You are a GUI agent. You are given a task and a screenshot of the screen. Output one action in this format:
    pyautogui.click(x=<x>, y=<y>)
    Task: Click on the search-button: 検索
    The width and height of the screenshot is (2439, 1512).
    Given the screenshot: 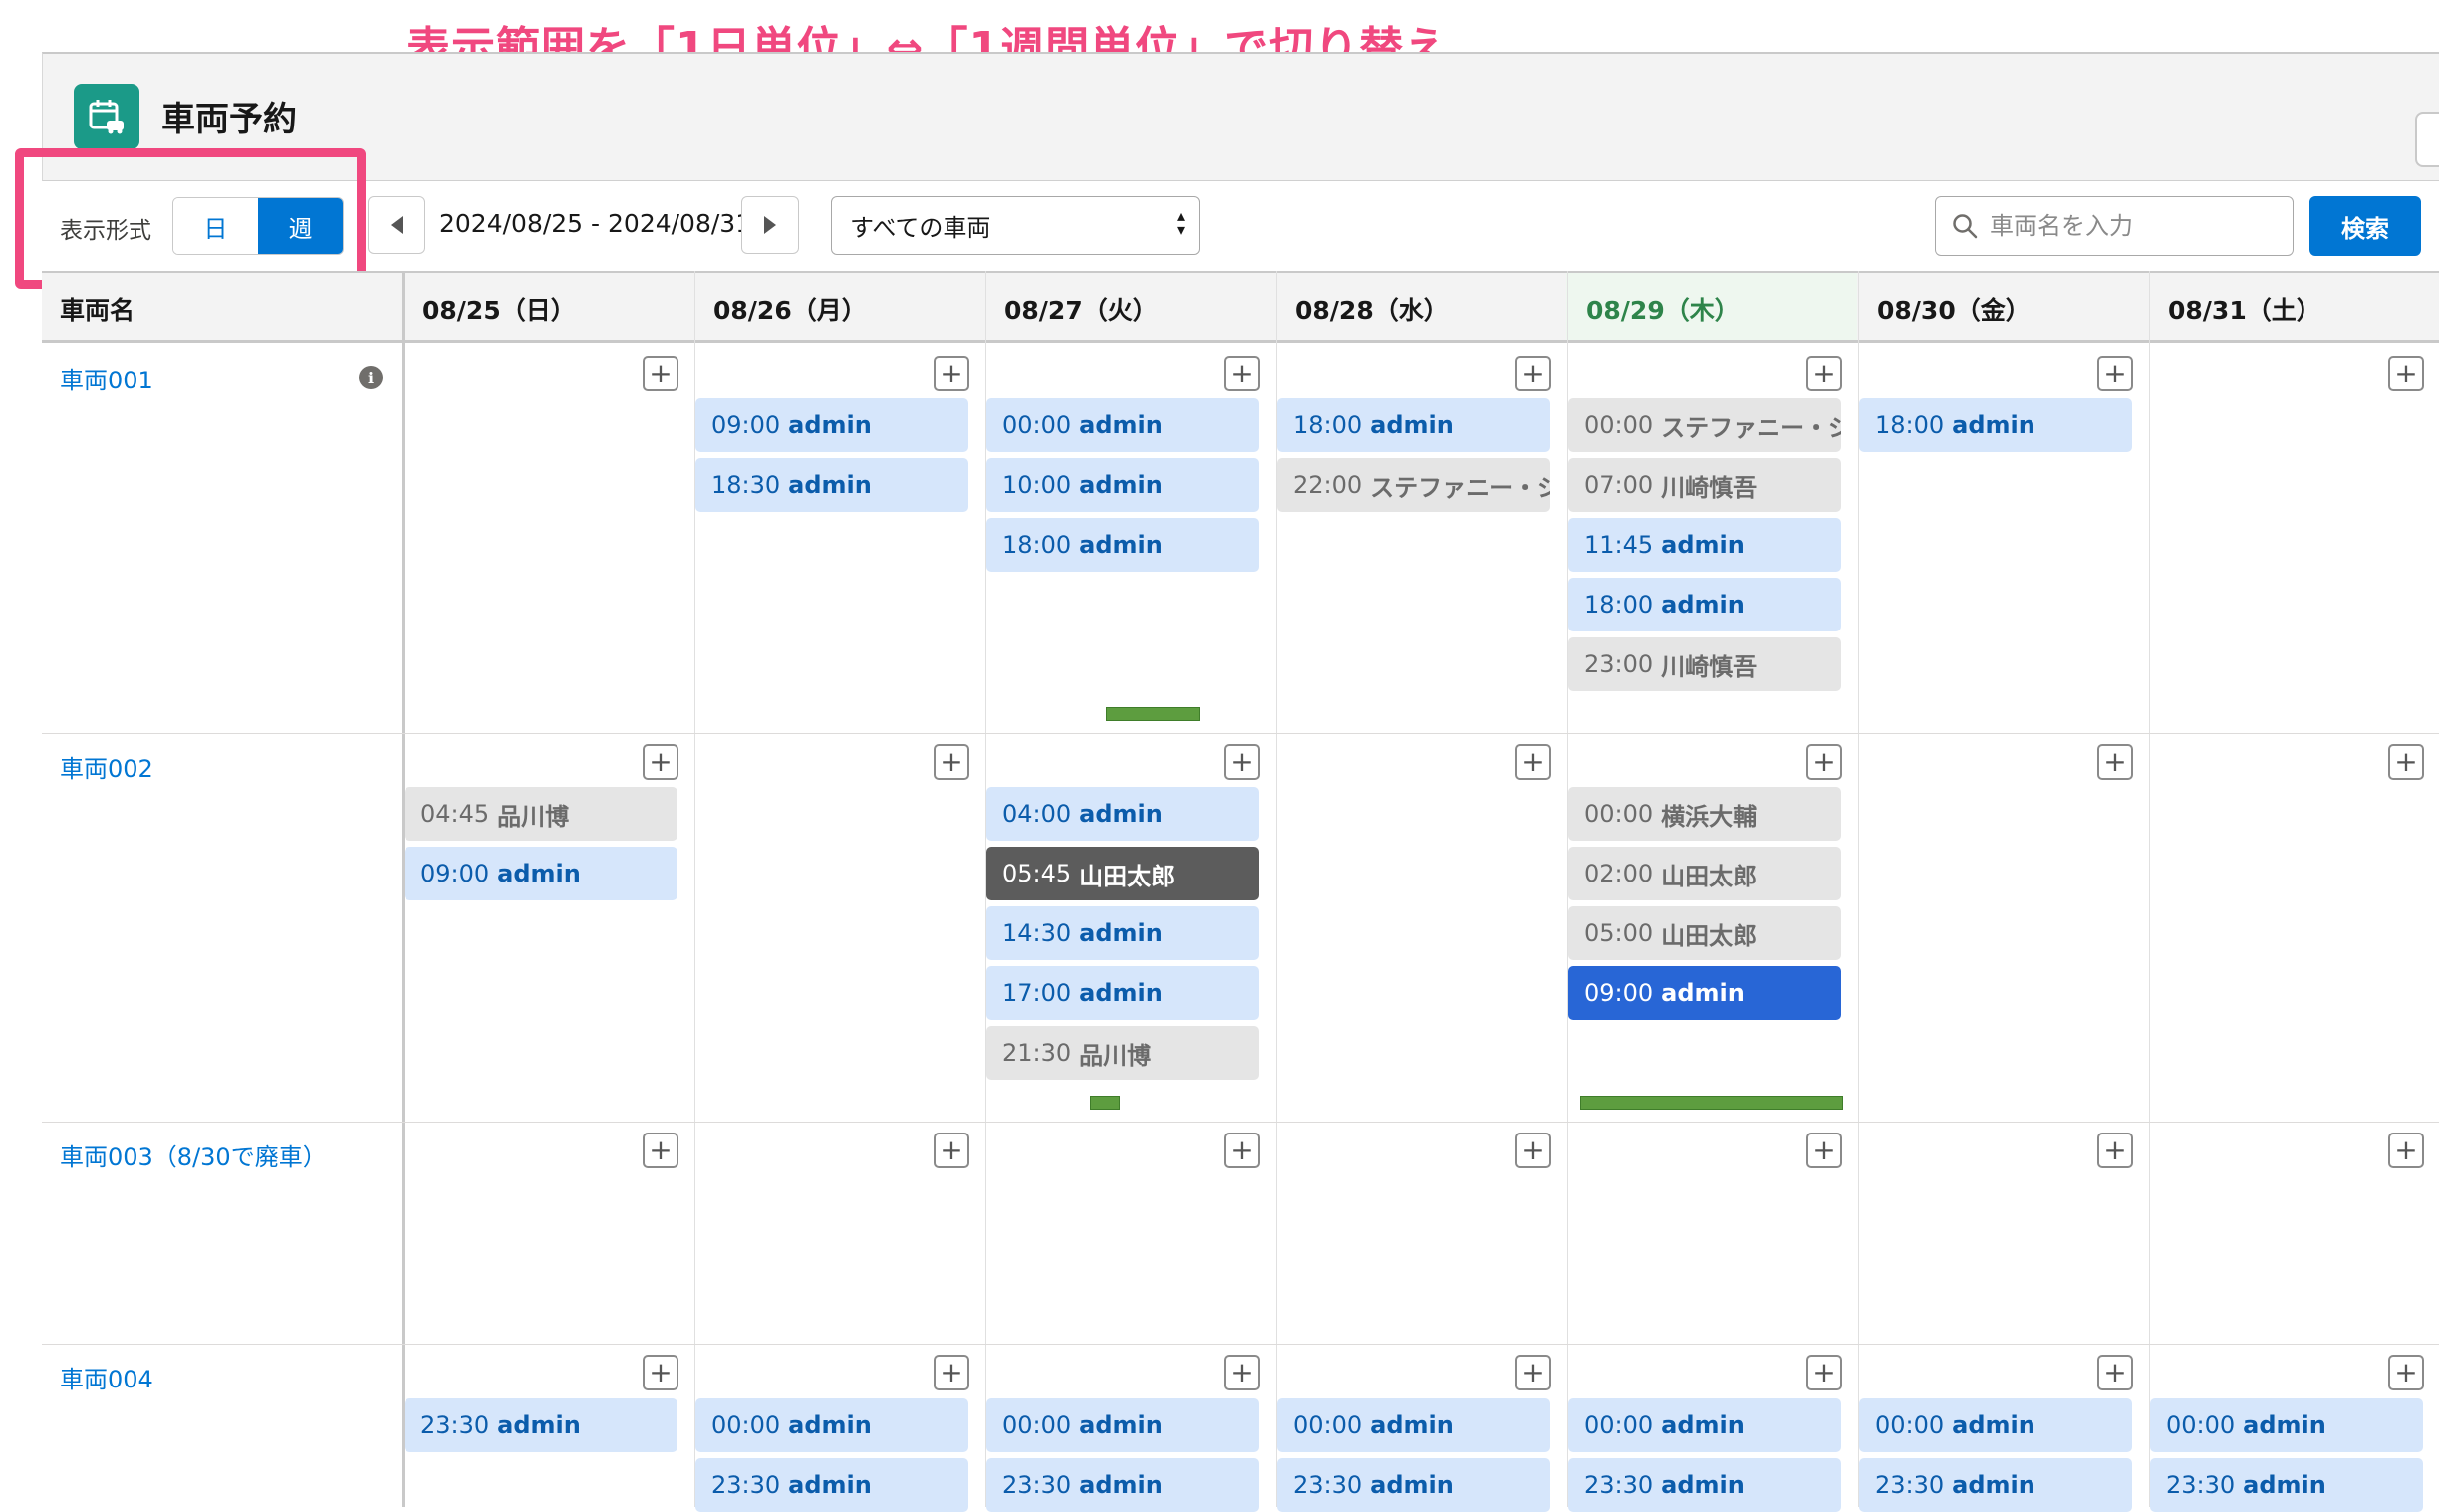 What is the action you would take?
    pyautogui.click(x=2365, y=226)
    